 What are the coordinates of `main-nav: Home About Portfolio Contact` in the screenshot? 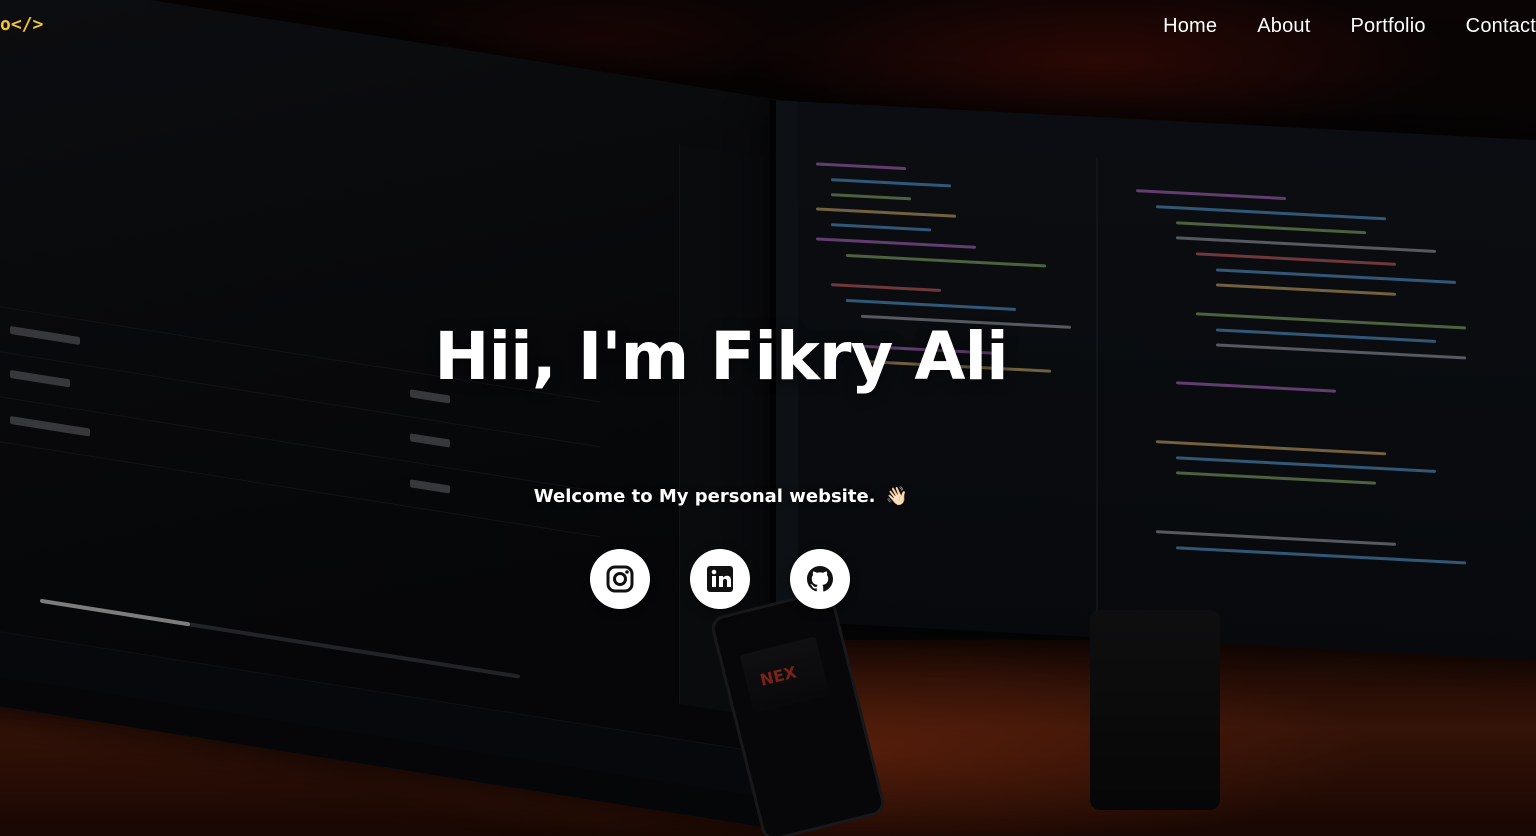 It's located at (1349, 26).